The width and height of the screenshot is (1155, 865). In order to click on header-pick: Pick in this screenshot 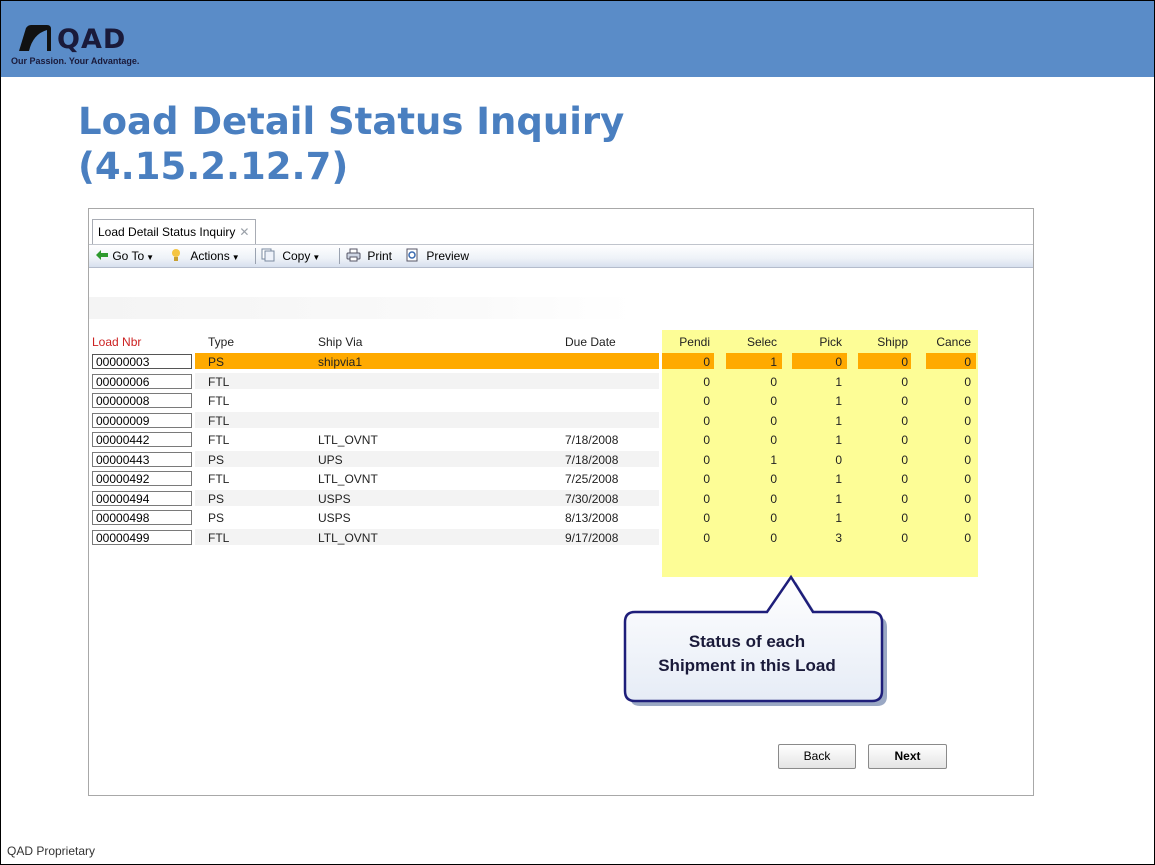, I will do `click(821, 342)`.